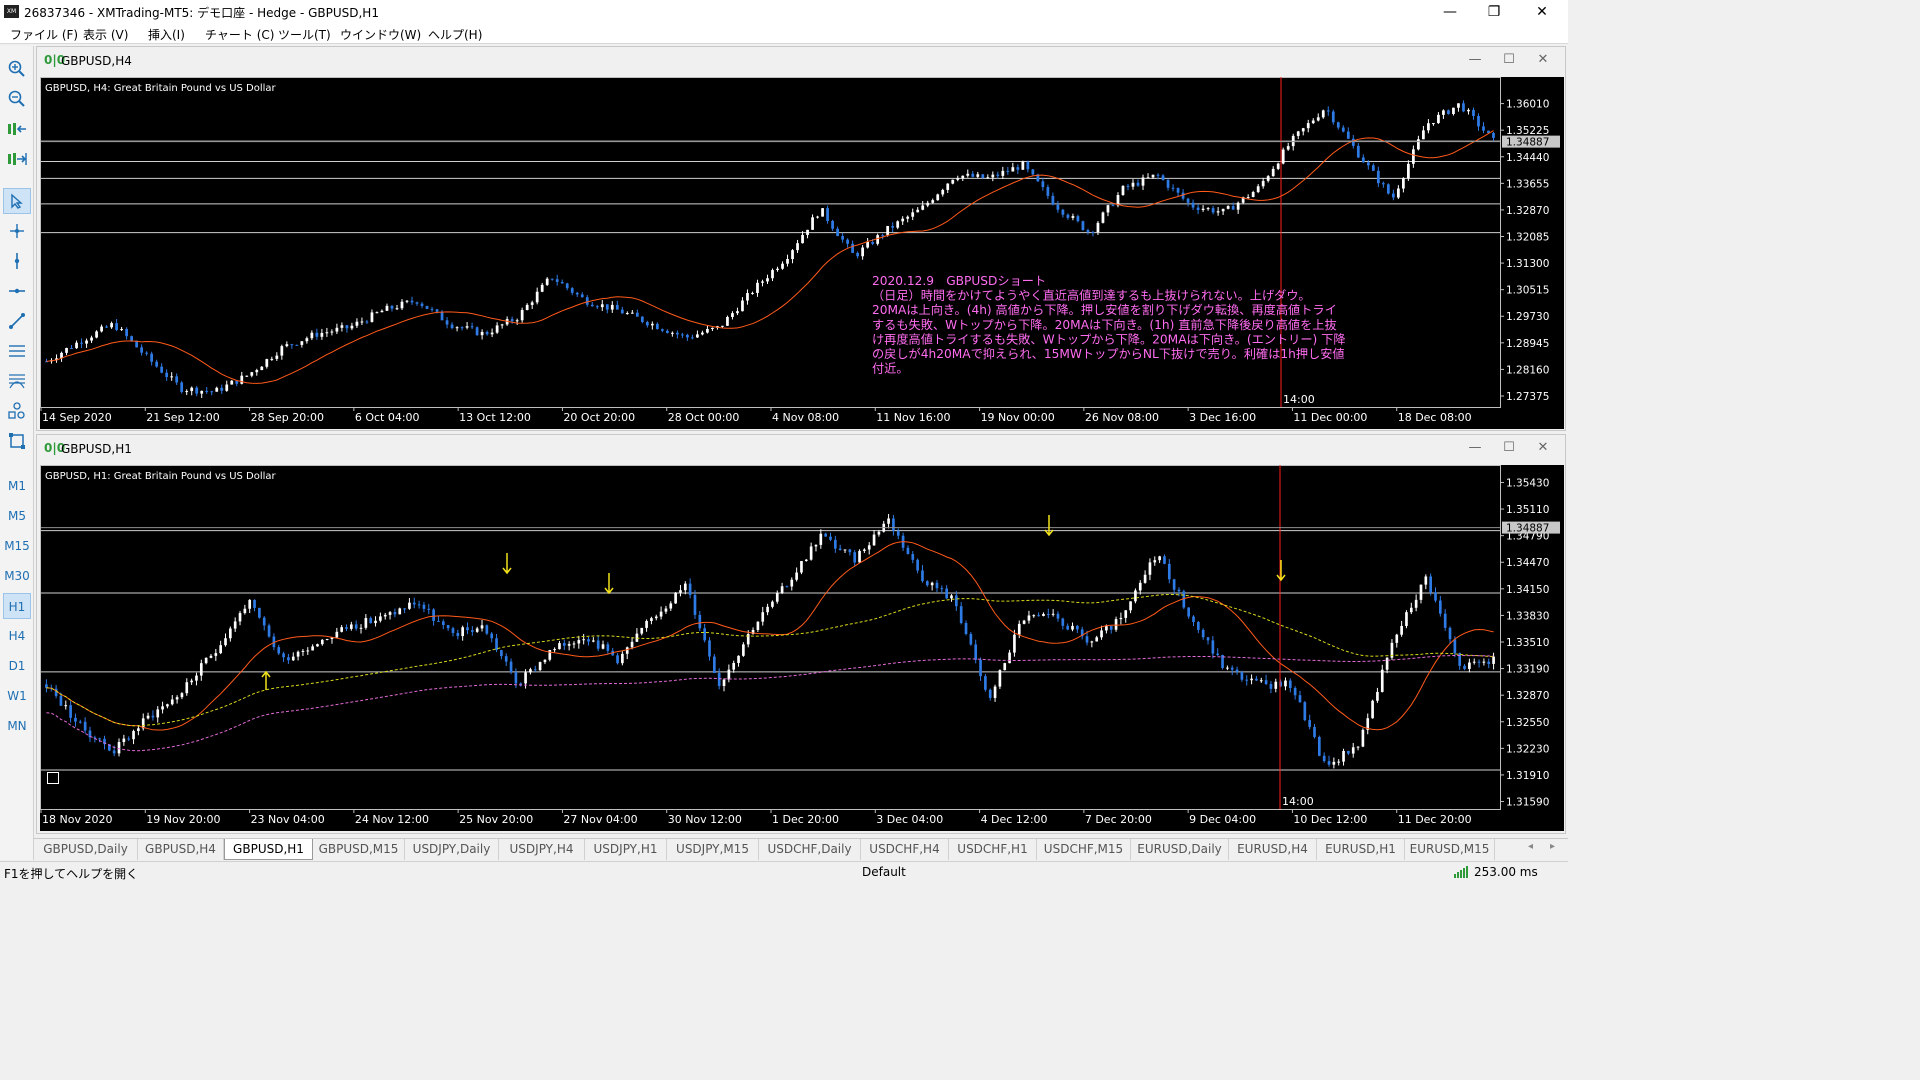  Describe the element at coordinates (1361, 849) in the screenshot. I see `tab-eurusd-h1: EURUSD,H1` at that location.